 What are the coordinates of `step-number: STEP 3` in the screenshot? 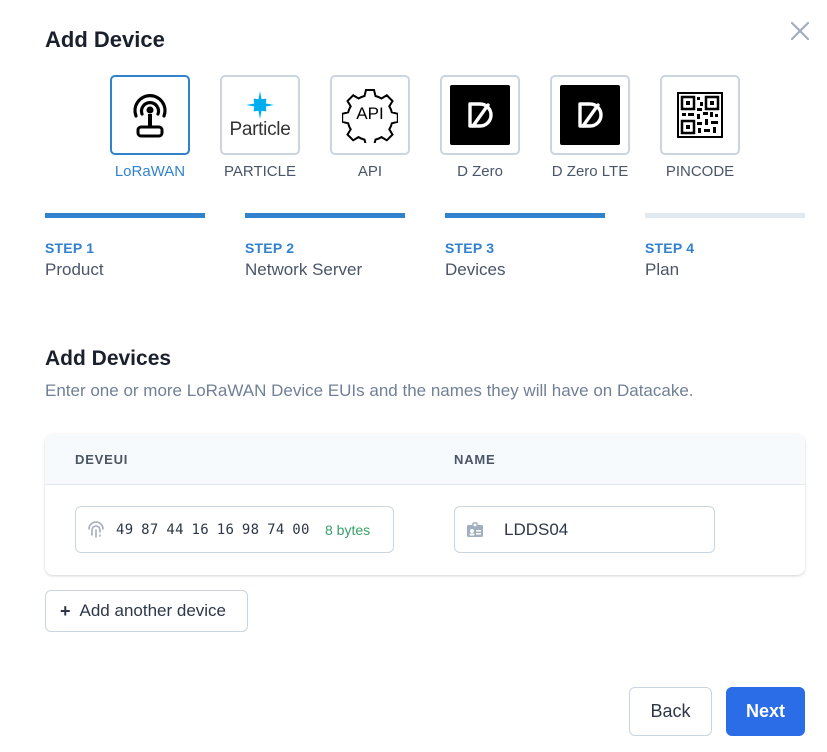 It's located at (470, 248).